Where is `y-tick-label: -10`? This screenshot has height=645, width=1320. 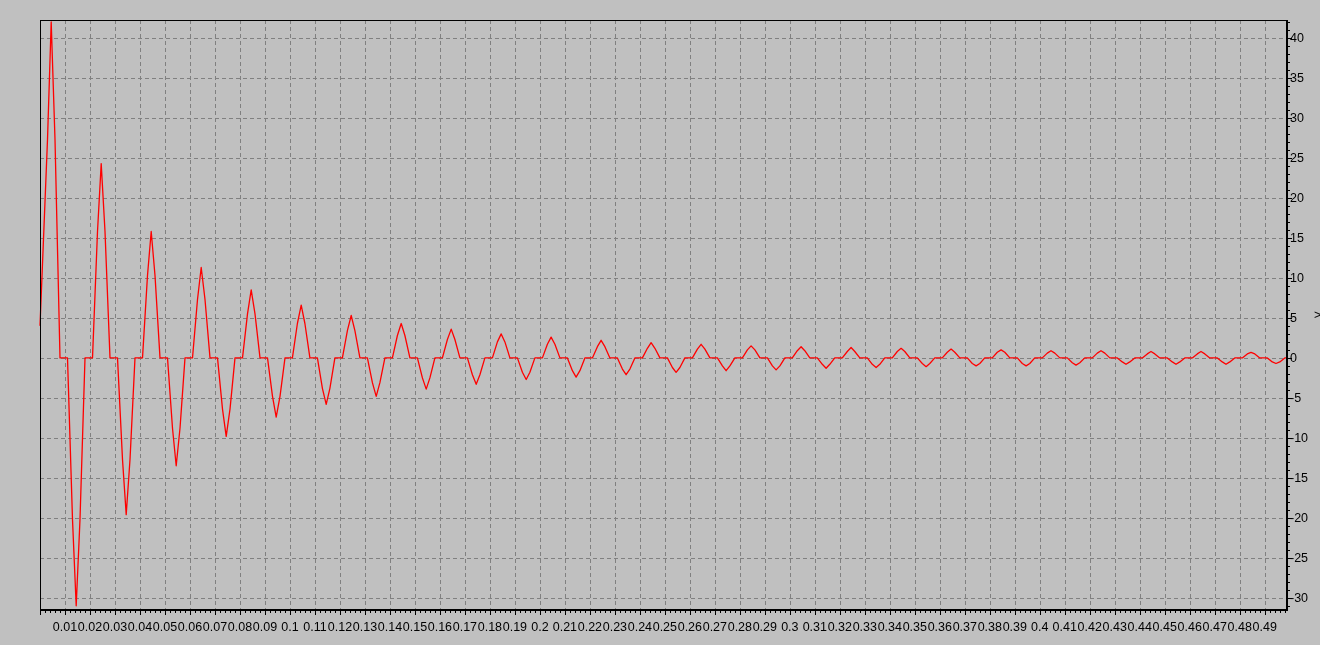 y-tick-label: -10 is located at coordinates (1299, 438).